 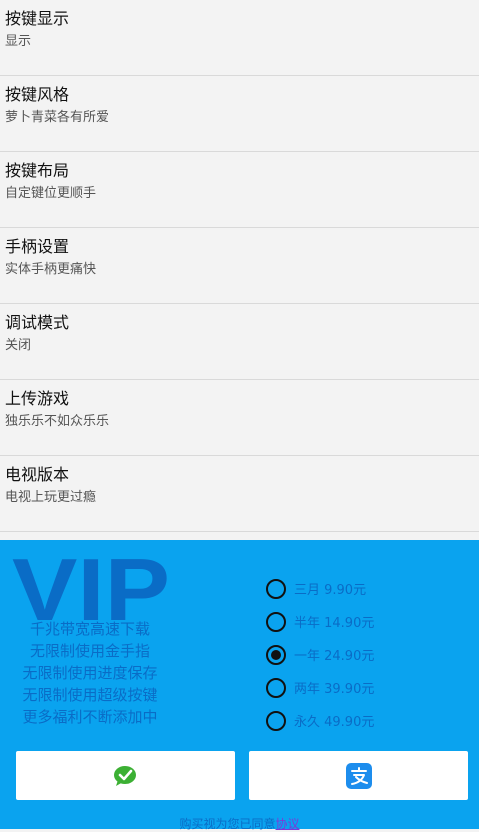 I want to click on plan-label: 半年 14.90元, so click(x=334, y=623).